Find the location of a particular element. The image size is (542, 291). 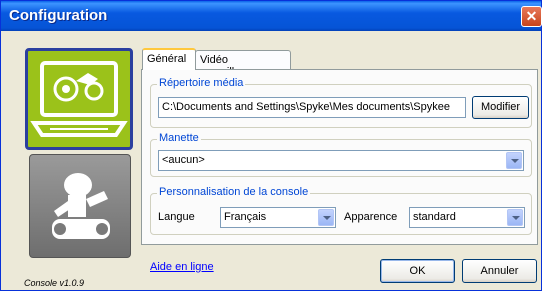

language-value: Français is located at coordinates (245, 217).